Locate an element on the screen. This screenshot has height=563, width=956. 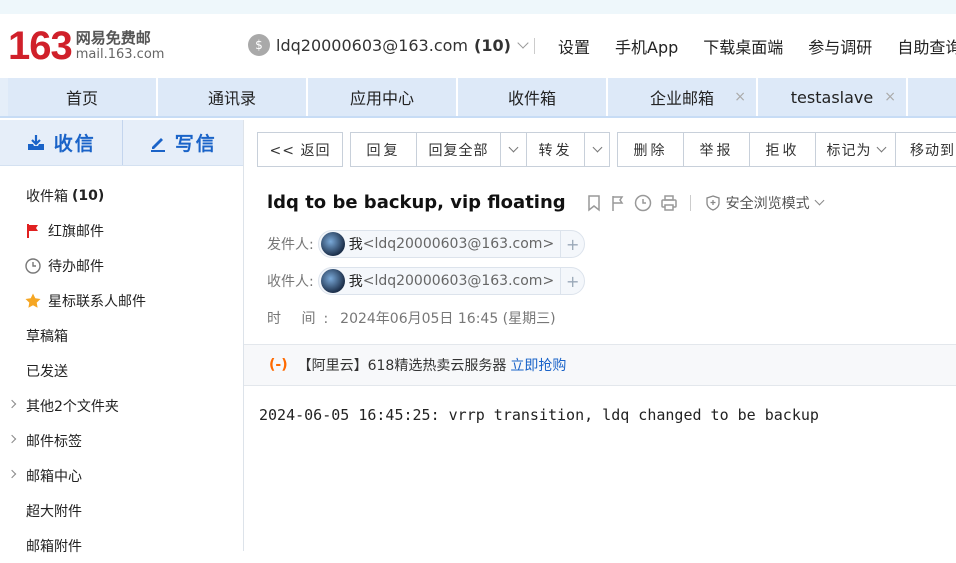
top-links: 设置 手机App 下载桌面端 参与调研 自助查询 is located at coordinates (757, 46).